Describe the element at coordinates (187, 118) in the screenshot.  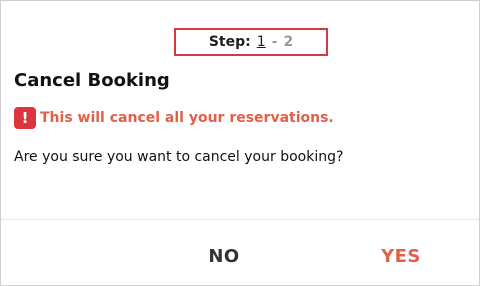
I see `warning-text: This will cancel all your reservations.` at that location.